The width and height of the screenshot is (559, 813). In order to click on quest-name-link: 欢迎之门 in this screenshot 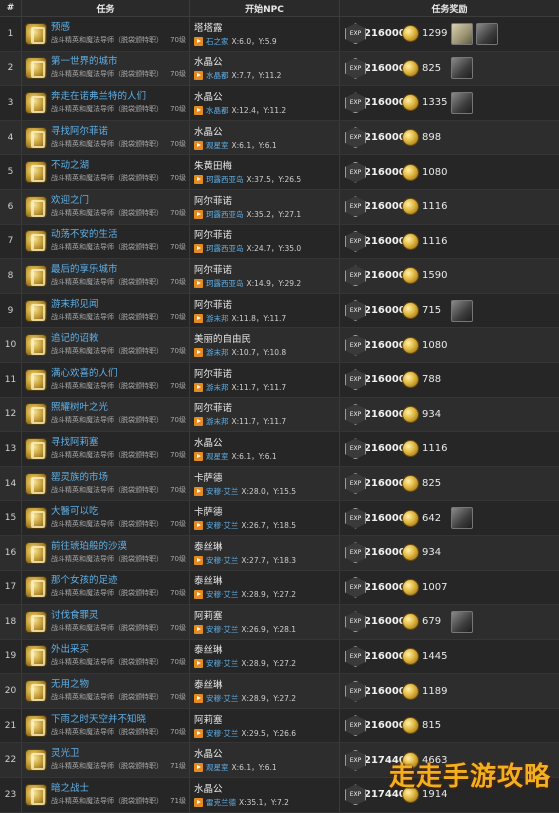, I will do `click(120, 201)`.